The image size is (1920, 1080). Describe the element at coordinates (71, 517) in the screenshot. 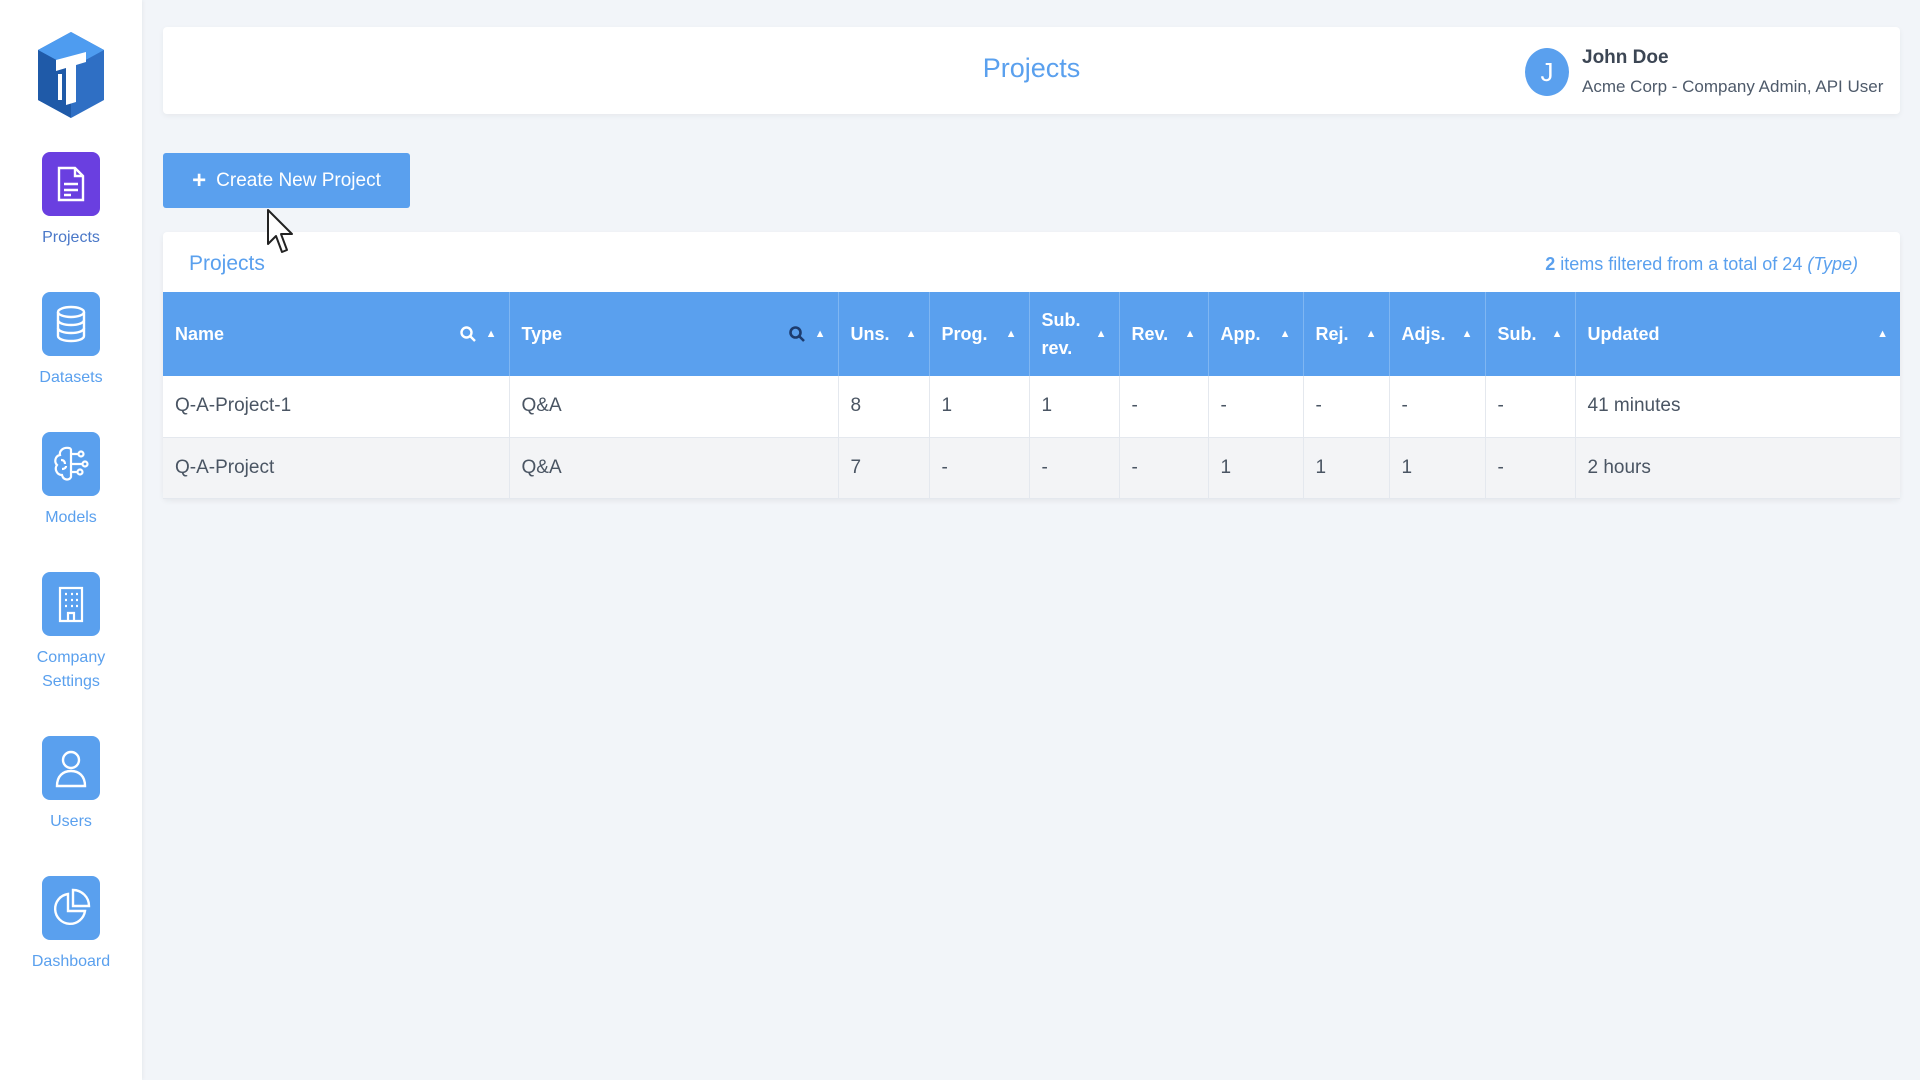

I see `sidebar-item-label: Models` at that location.